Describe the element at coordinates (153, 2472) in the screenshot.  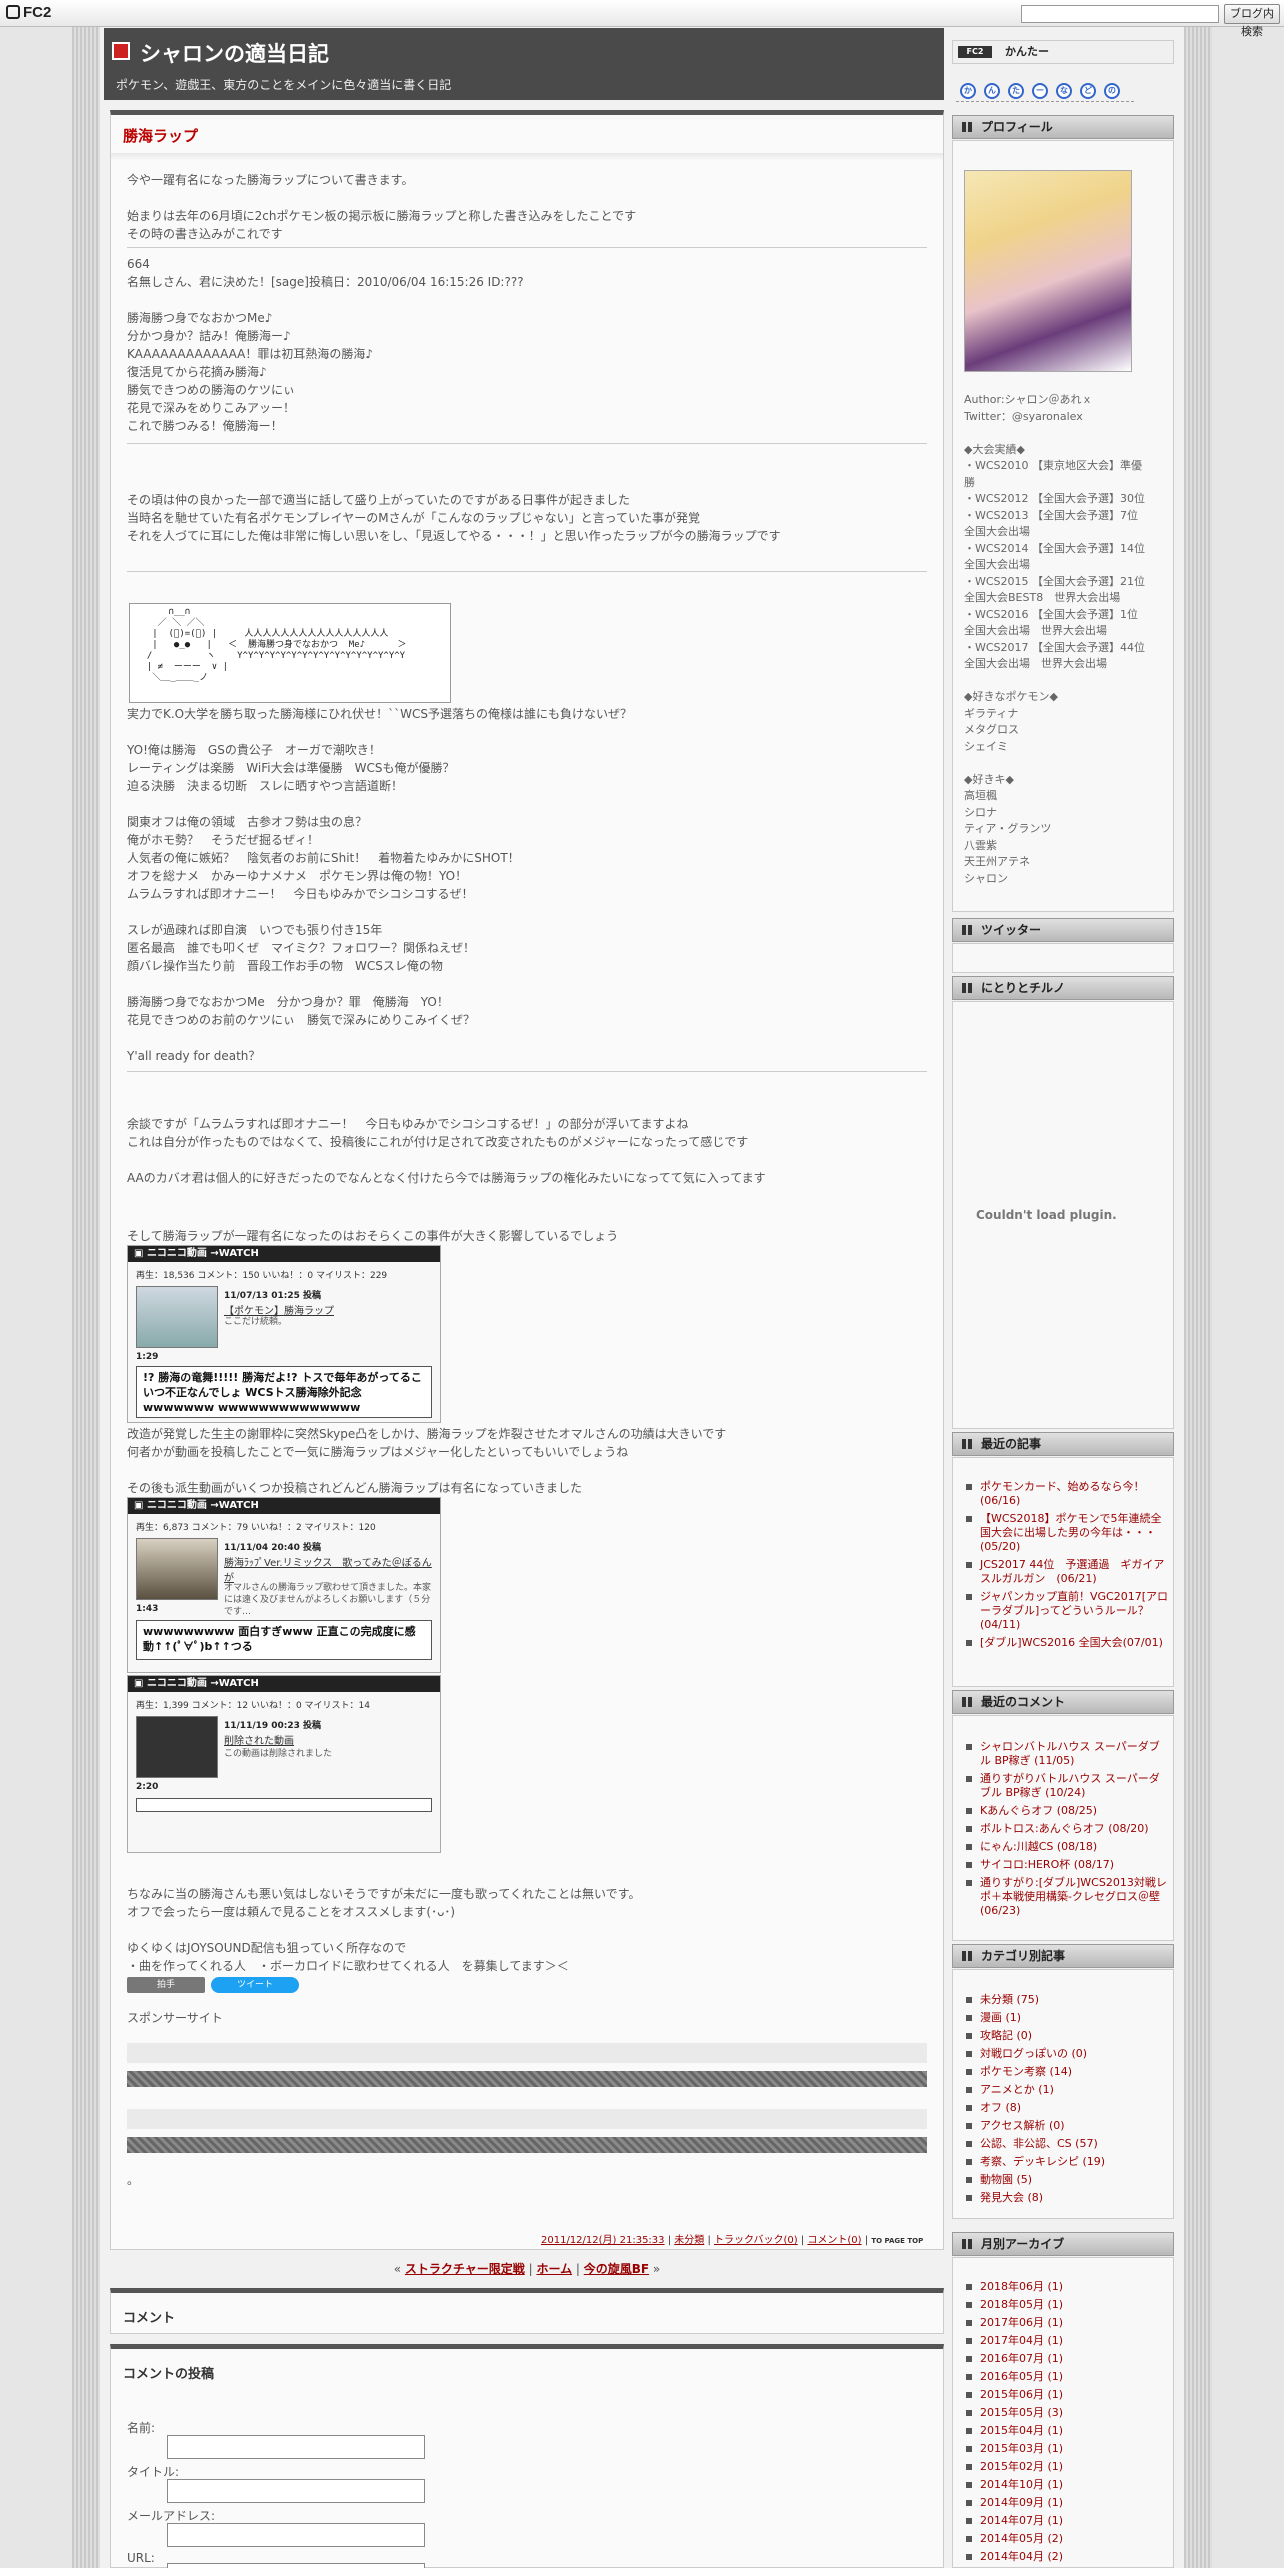
I see `subject-label: タイトル:` at that location.